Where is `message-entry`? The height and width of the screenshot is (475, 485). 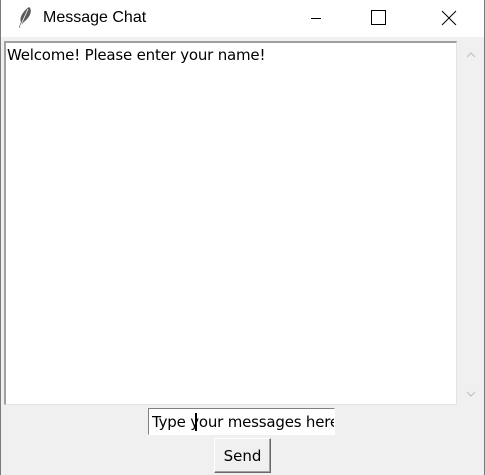 message-entry is located at coordinates (241, 421).